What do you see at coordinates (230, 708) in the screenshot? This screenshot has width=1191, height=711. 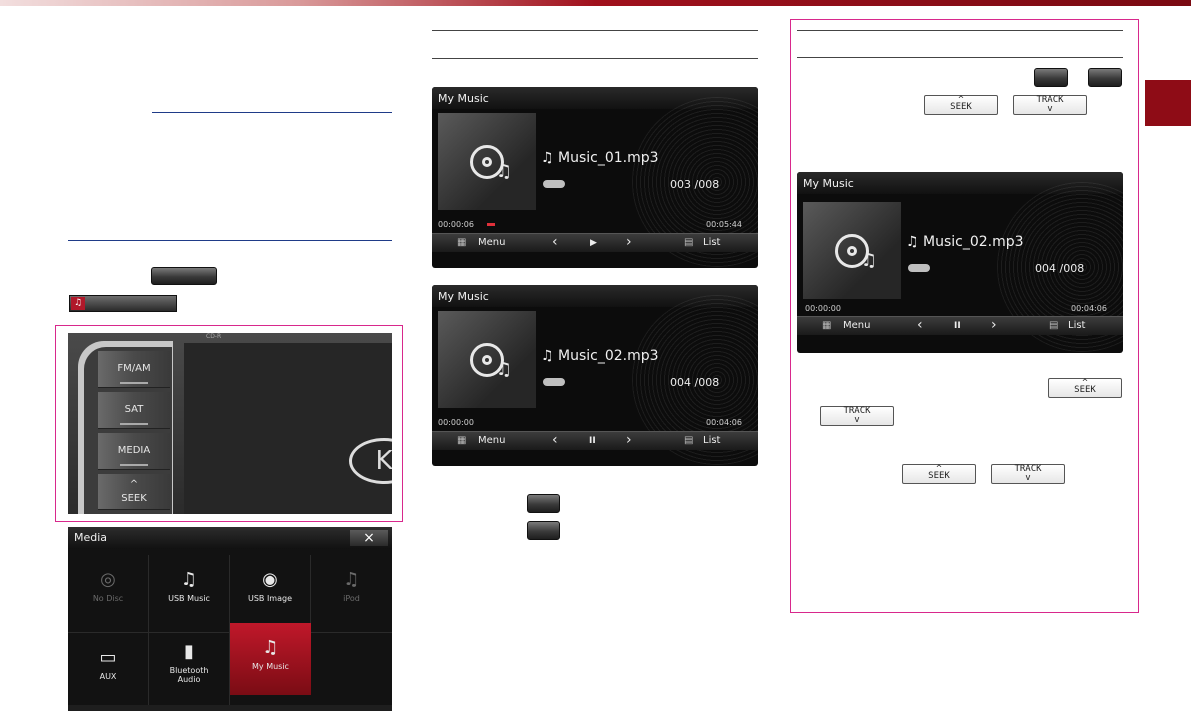 I see `media-footer` at bounding box center [230, 708].